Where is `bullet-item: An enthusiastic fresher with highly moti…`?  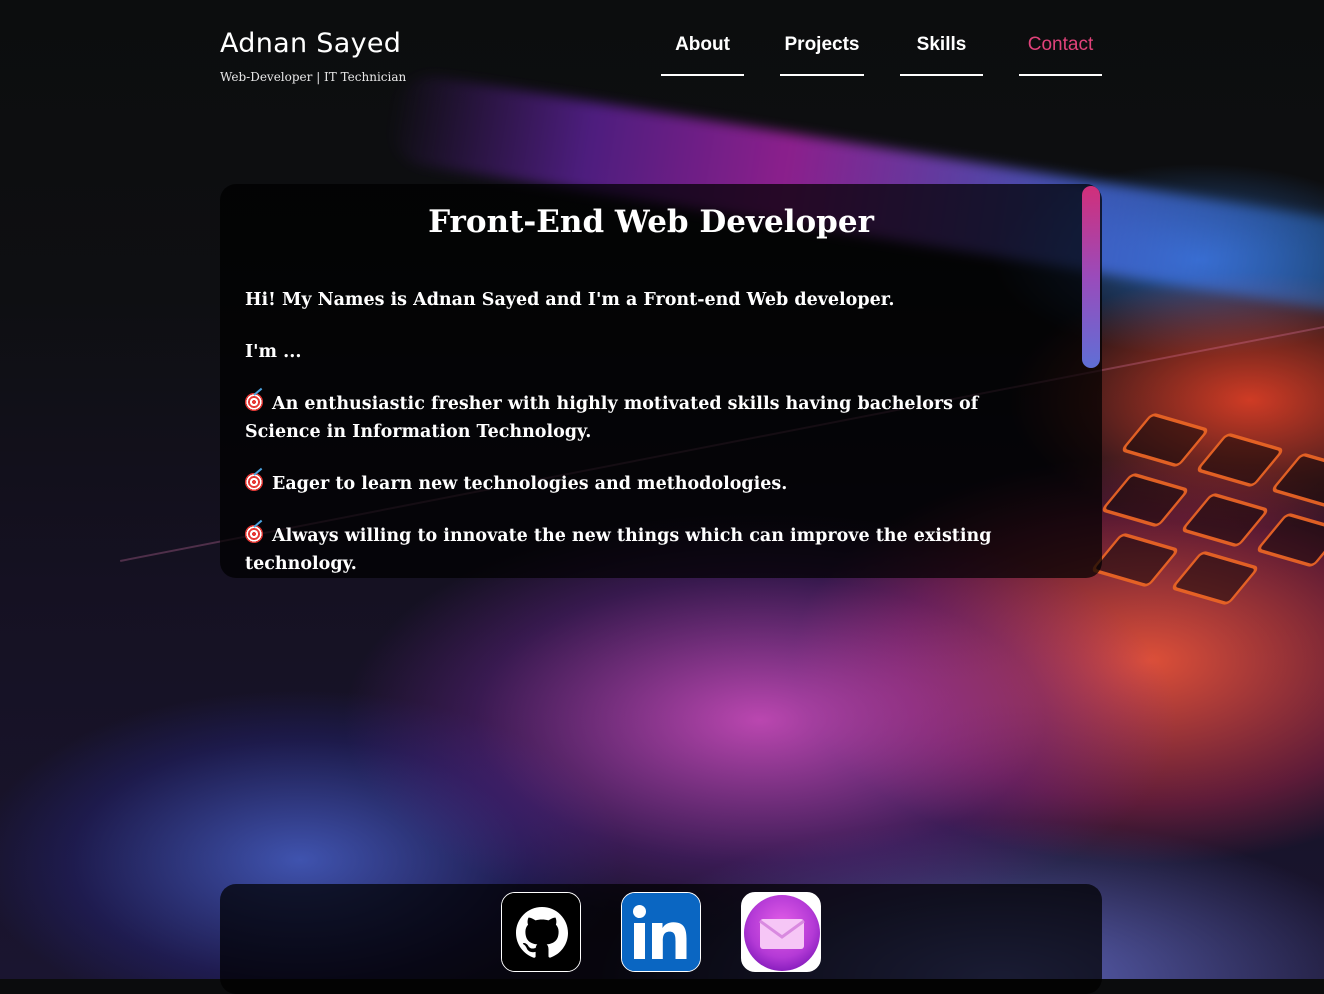 bullet-item: An enthusiastic fresher with highly moti… is located at coordinates (650, 418).